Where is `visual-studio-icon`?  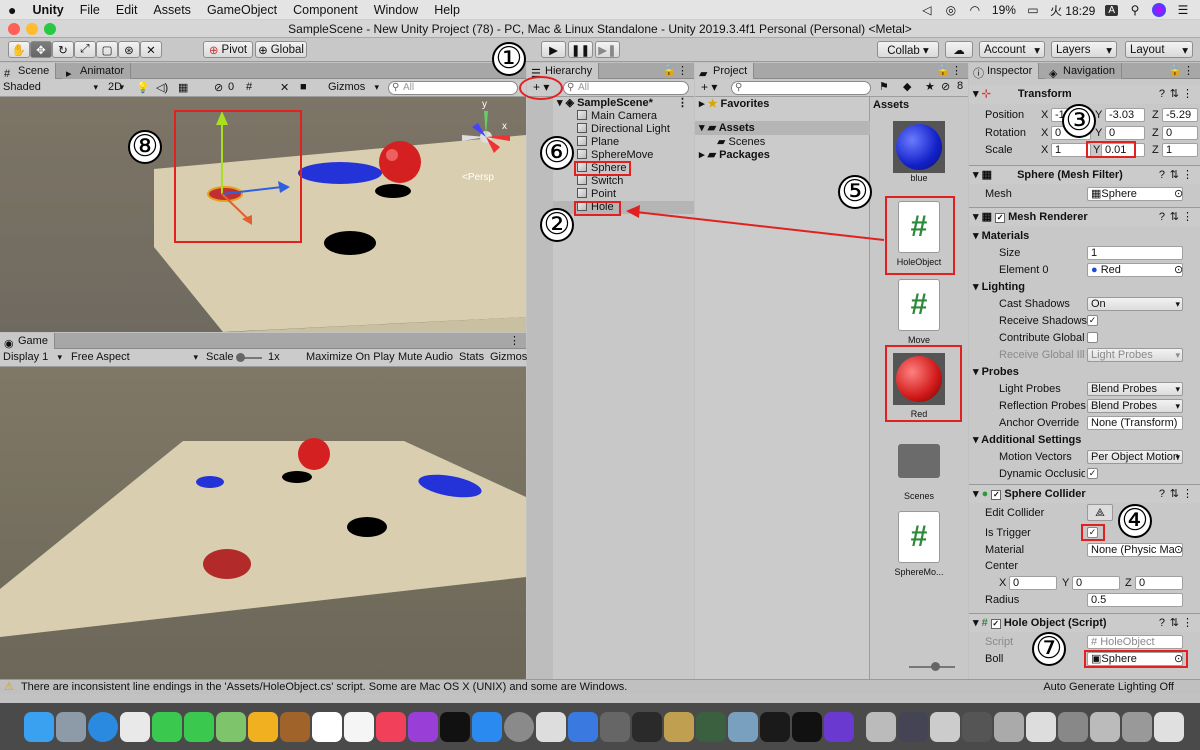 visual-studio-icon is located at coordinates (839, 727).